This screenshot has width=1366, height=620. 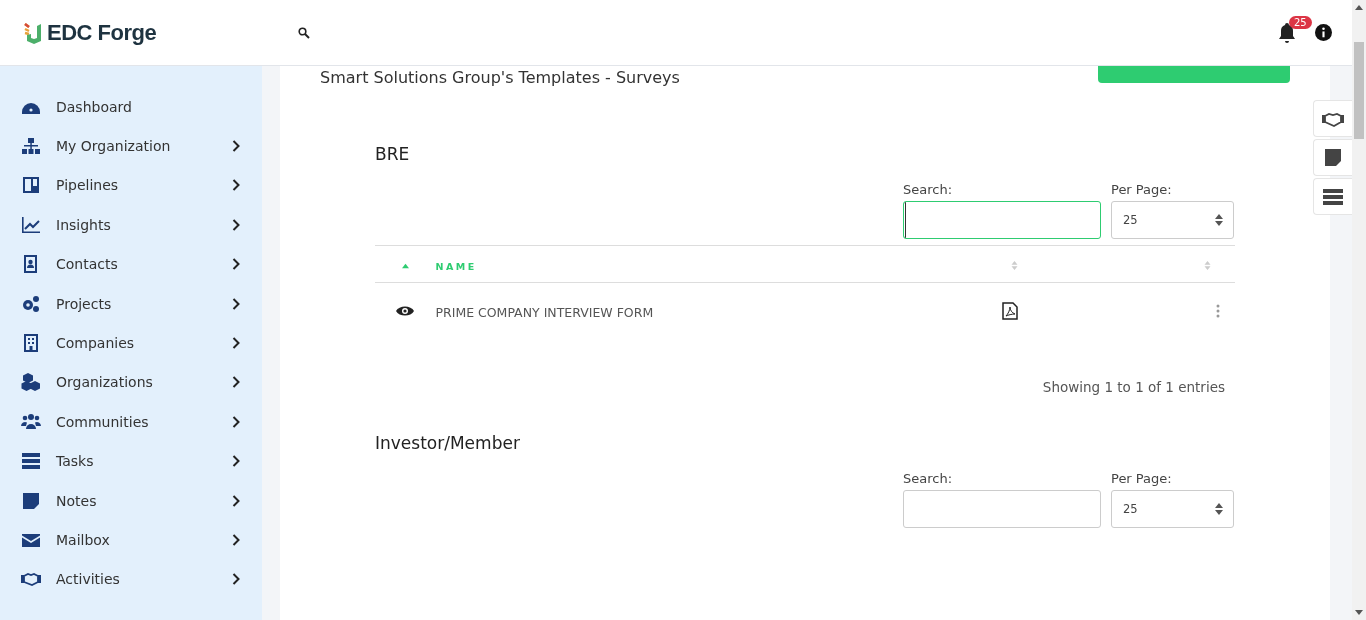 What do you see at coordinates (31, 343) in the screenshot?
I see `building-icon` at bounding box center [31, 343].